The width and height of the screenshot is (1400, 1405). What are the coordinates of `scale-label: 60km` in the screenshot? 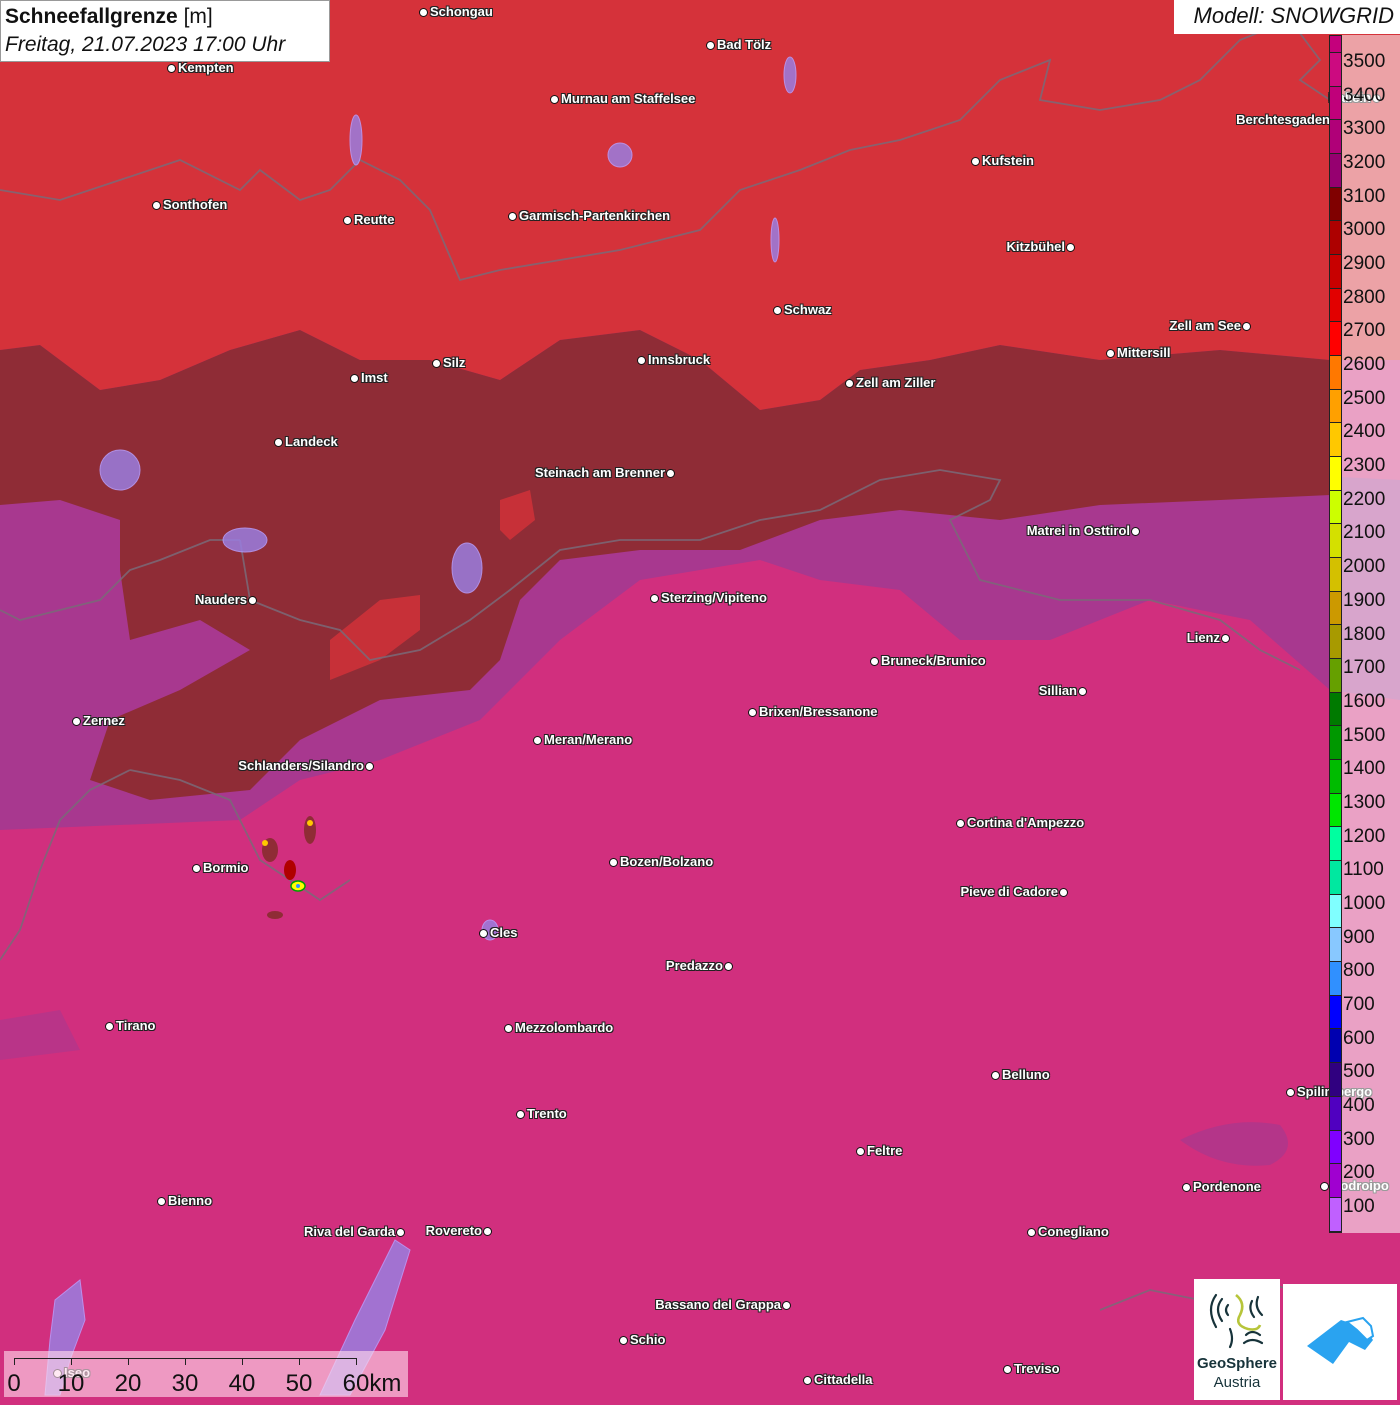 It's located at (372, 1383).